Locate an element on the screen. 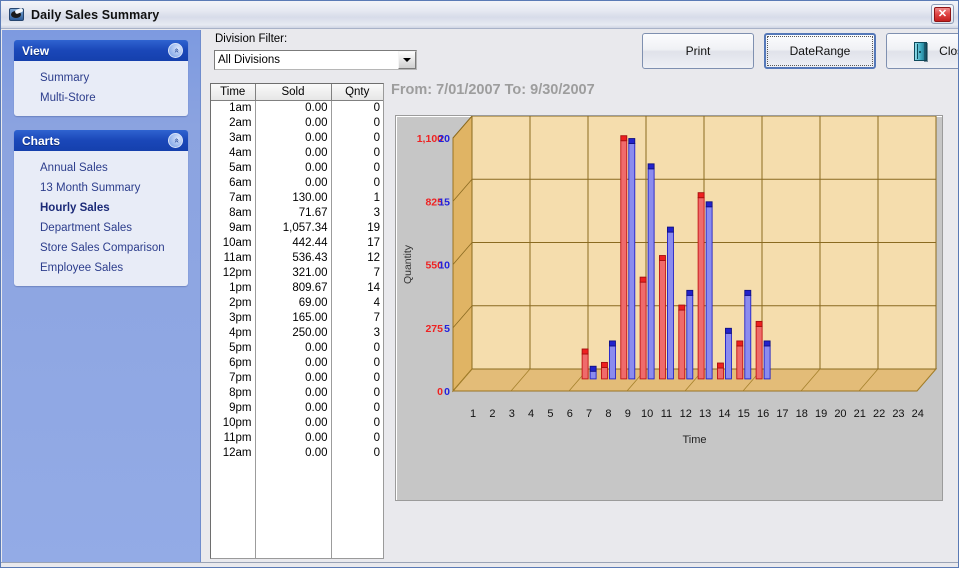  print-button-label: Print is located at coordinates (698, 51).